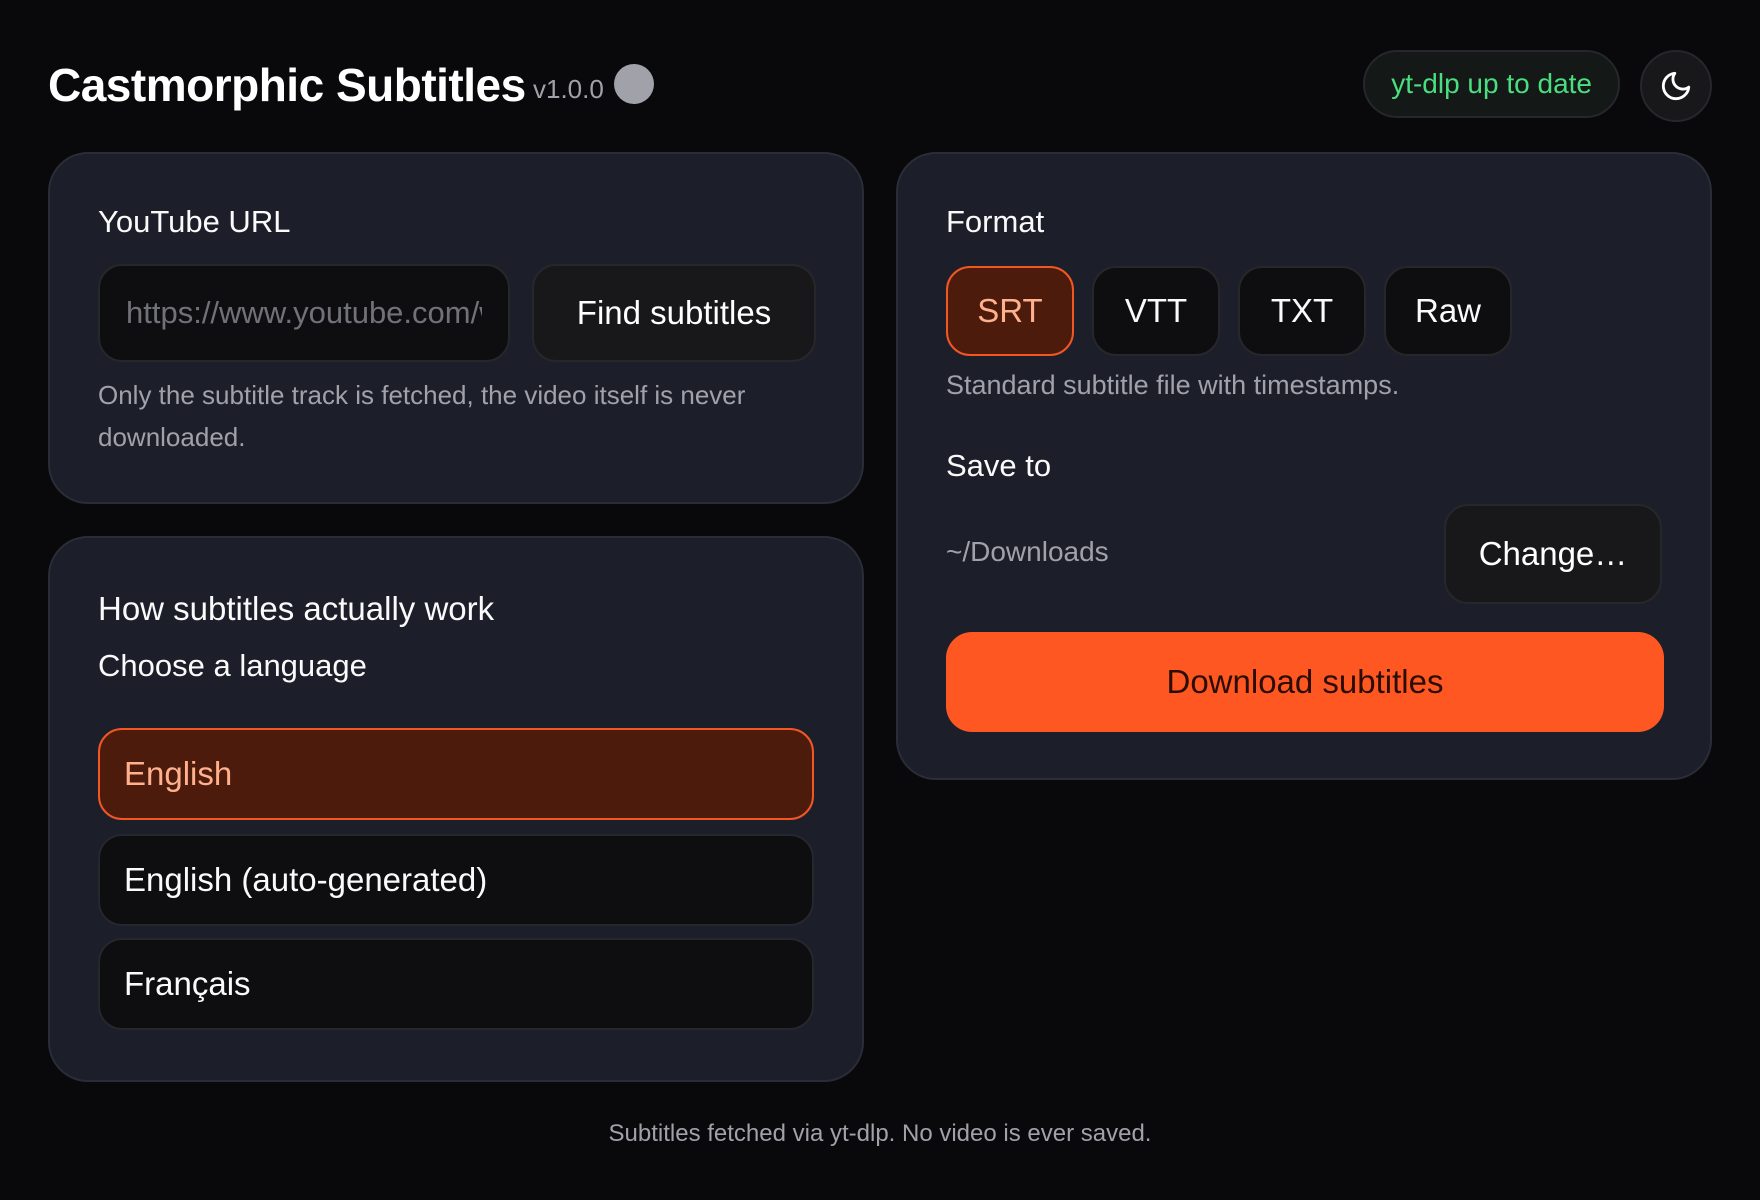  I want to click on format-description: Standard subtitle file with timestamps., so click(1173, 385).